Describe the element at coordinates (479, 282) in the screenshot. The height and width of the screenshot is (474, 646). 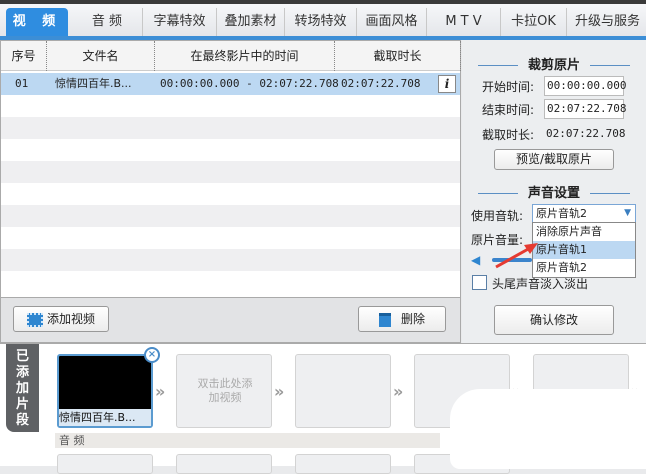
I see `fade-checkbox` at that location.